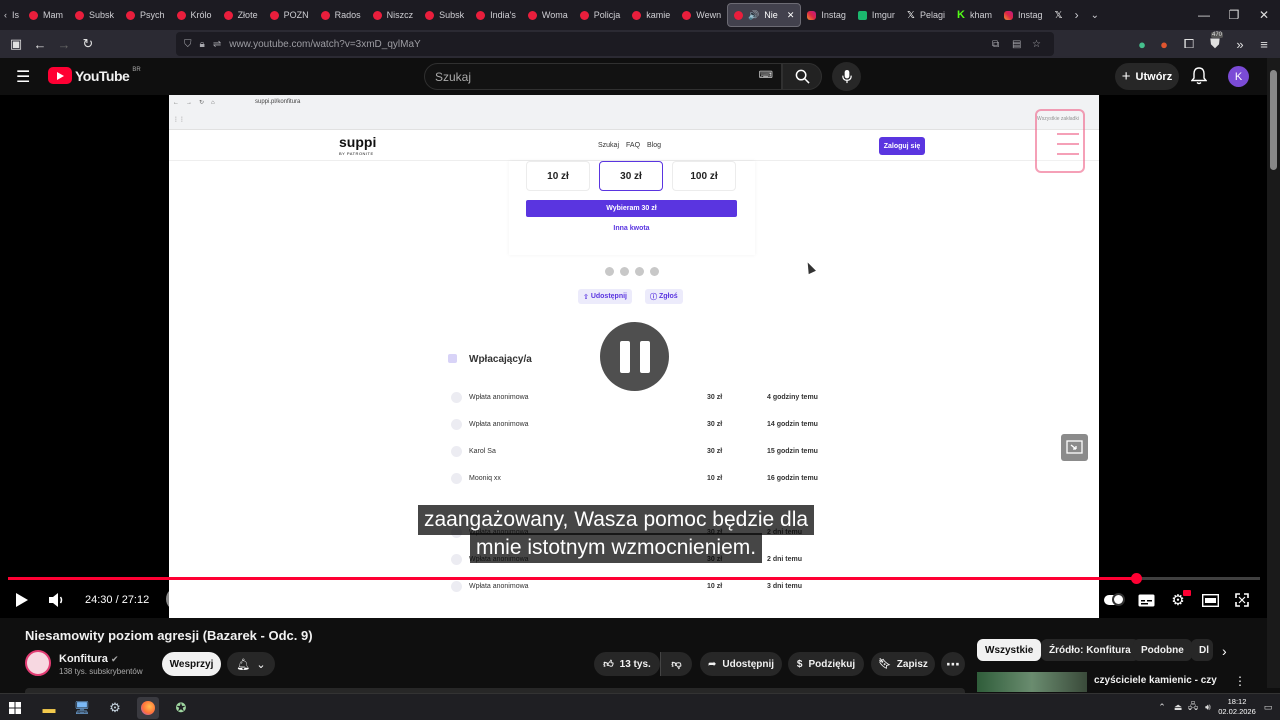 The width and height of the screenshot is (1280, 720). I want to click on reload-button: ↻, so click(88, 44).